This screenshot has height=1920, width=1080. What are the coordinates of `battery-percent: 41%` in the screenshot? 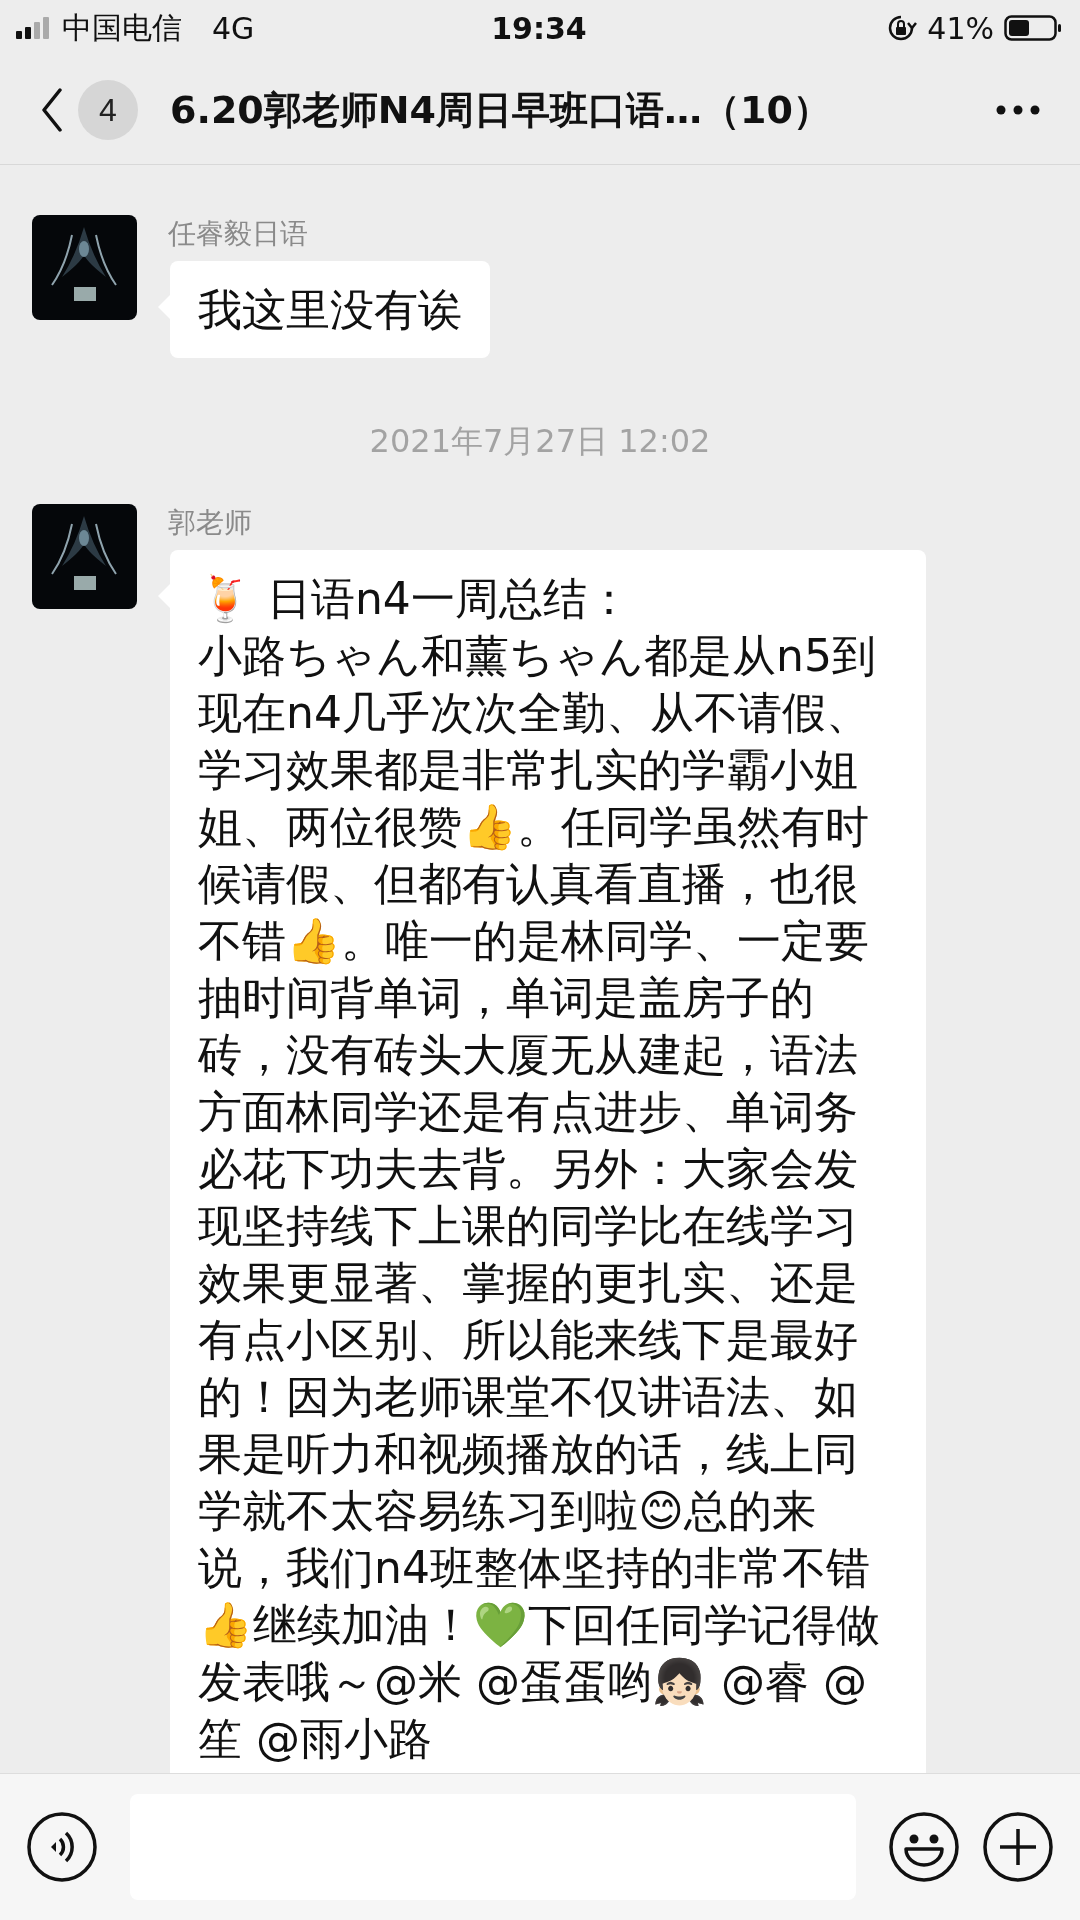 It's located at (960, 28).